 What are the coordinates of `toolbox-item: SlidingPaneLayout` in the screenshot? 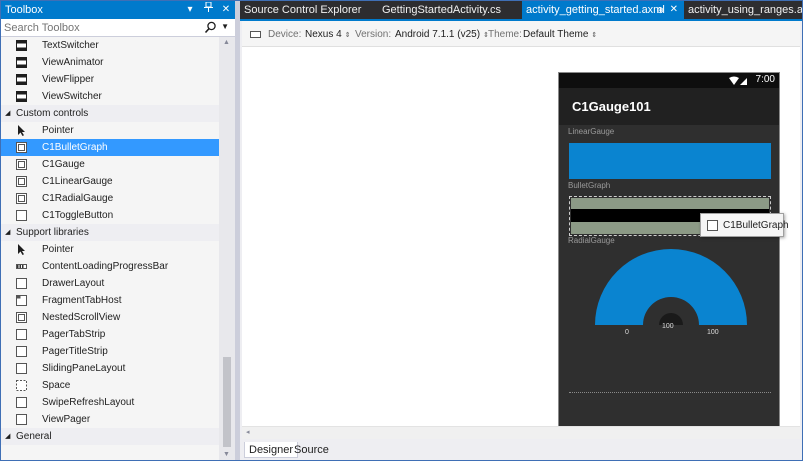 It's located at (110, 368).